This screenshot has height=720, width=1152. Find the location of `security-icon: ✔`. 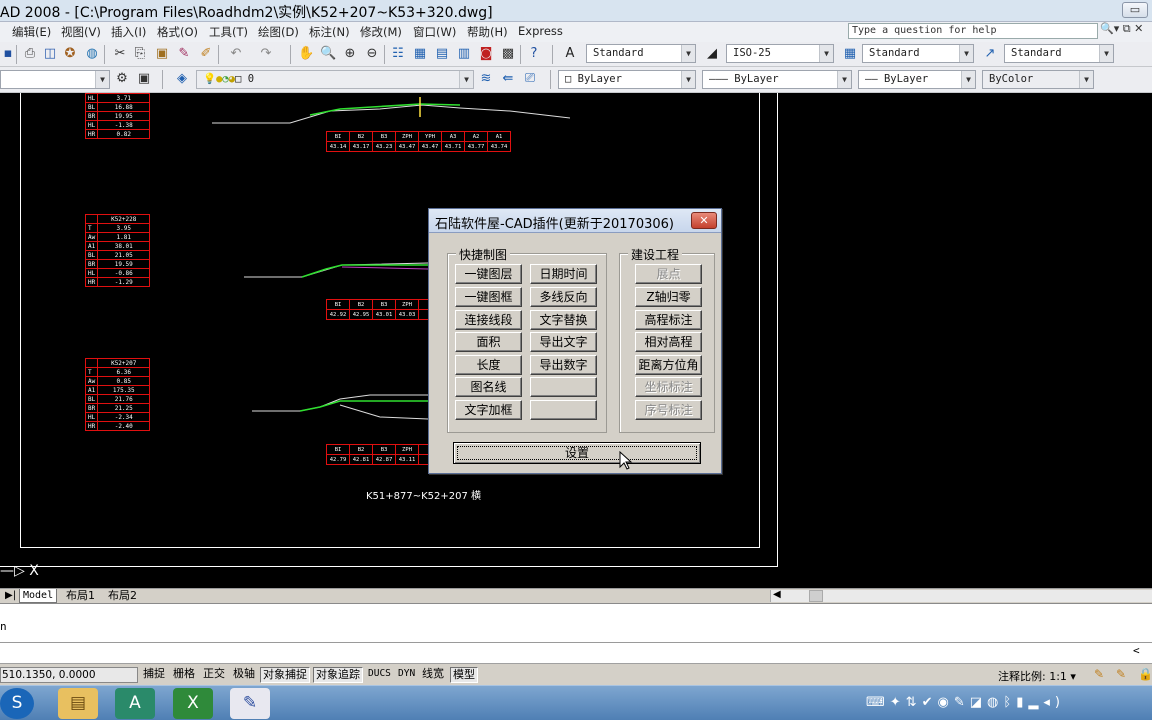

security-icon: ✔ is located at coordinates (930, 702).